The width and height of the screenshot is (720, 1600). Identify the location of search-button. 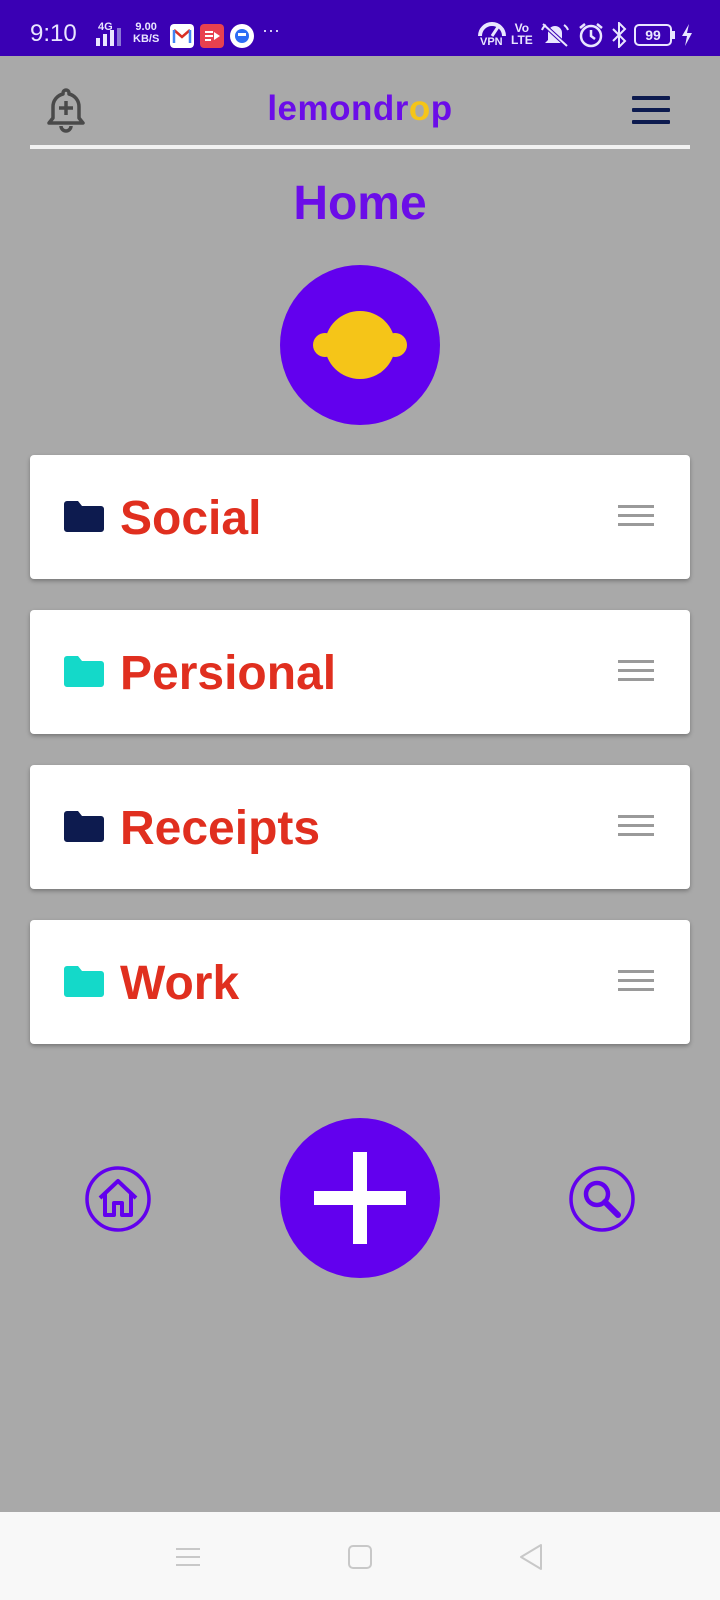
(602, 1199).